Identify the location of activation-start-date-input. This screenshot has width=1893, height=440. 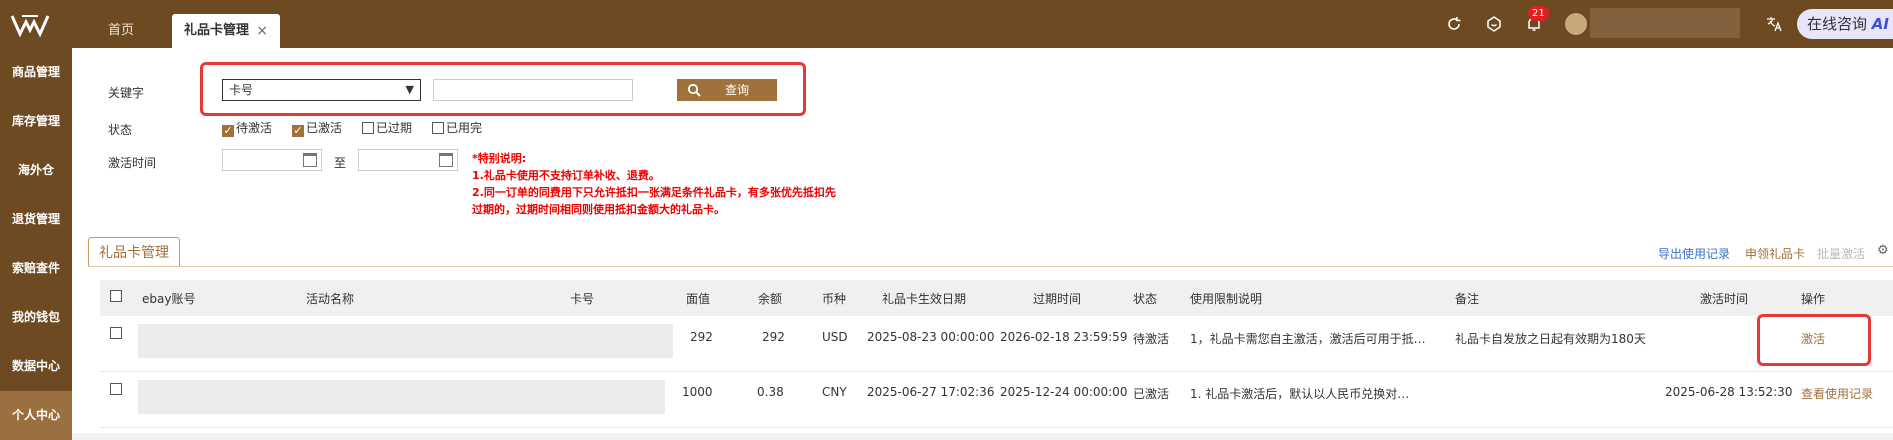
(272, 160).